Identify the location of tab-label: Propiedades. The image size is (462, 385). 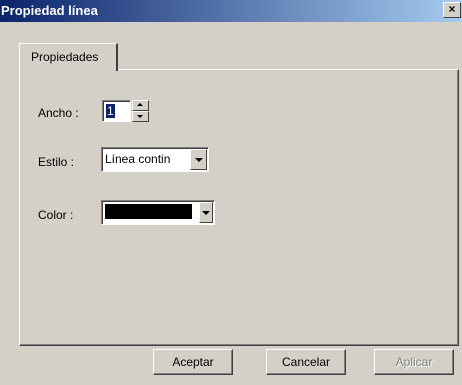
(65, 57).